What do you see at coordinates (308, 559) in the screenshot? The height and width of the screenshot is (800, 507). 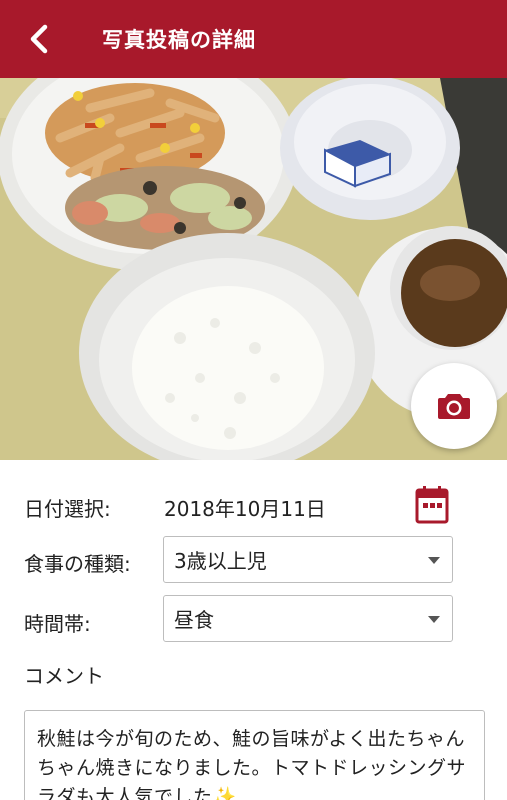 I see `meal-type-select: 3歳以上児` at bounding box center [308, 559].